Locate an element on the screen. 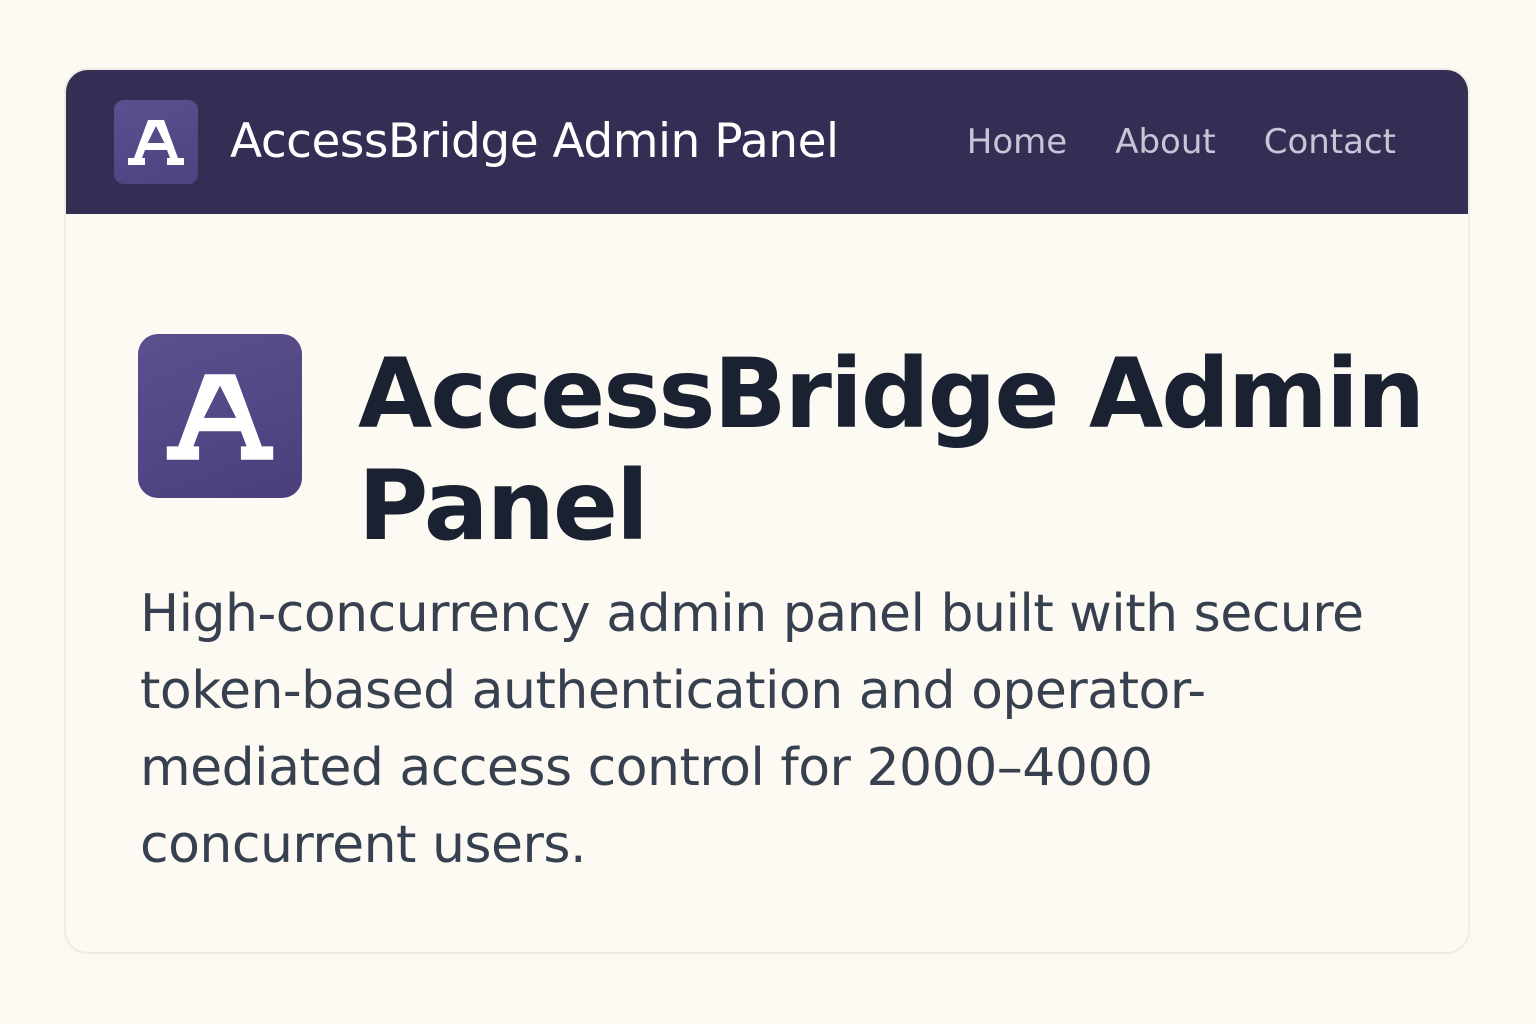  navbar-links: Home About Contact is located at coordinates (1181, 142).